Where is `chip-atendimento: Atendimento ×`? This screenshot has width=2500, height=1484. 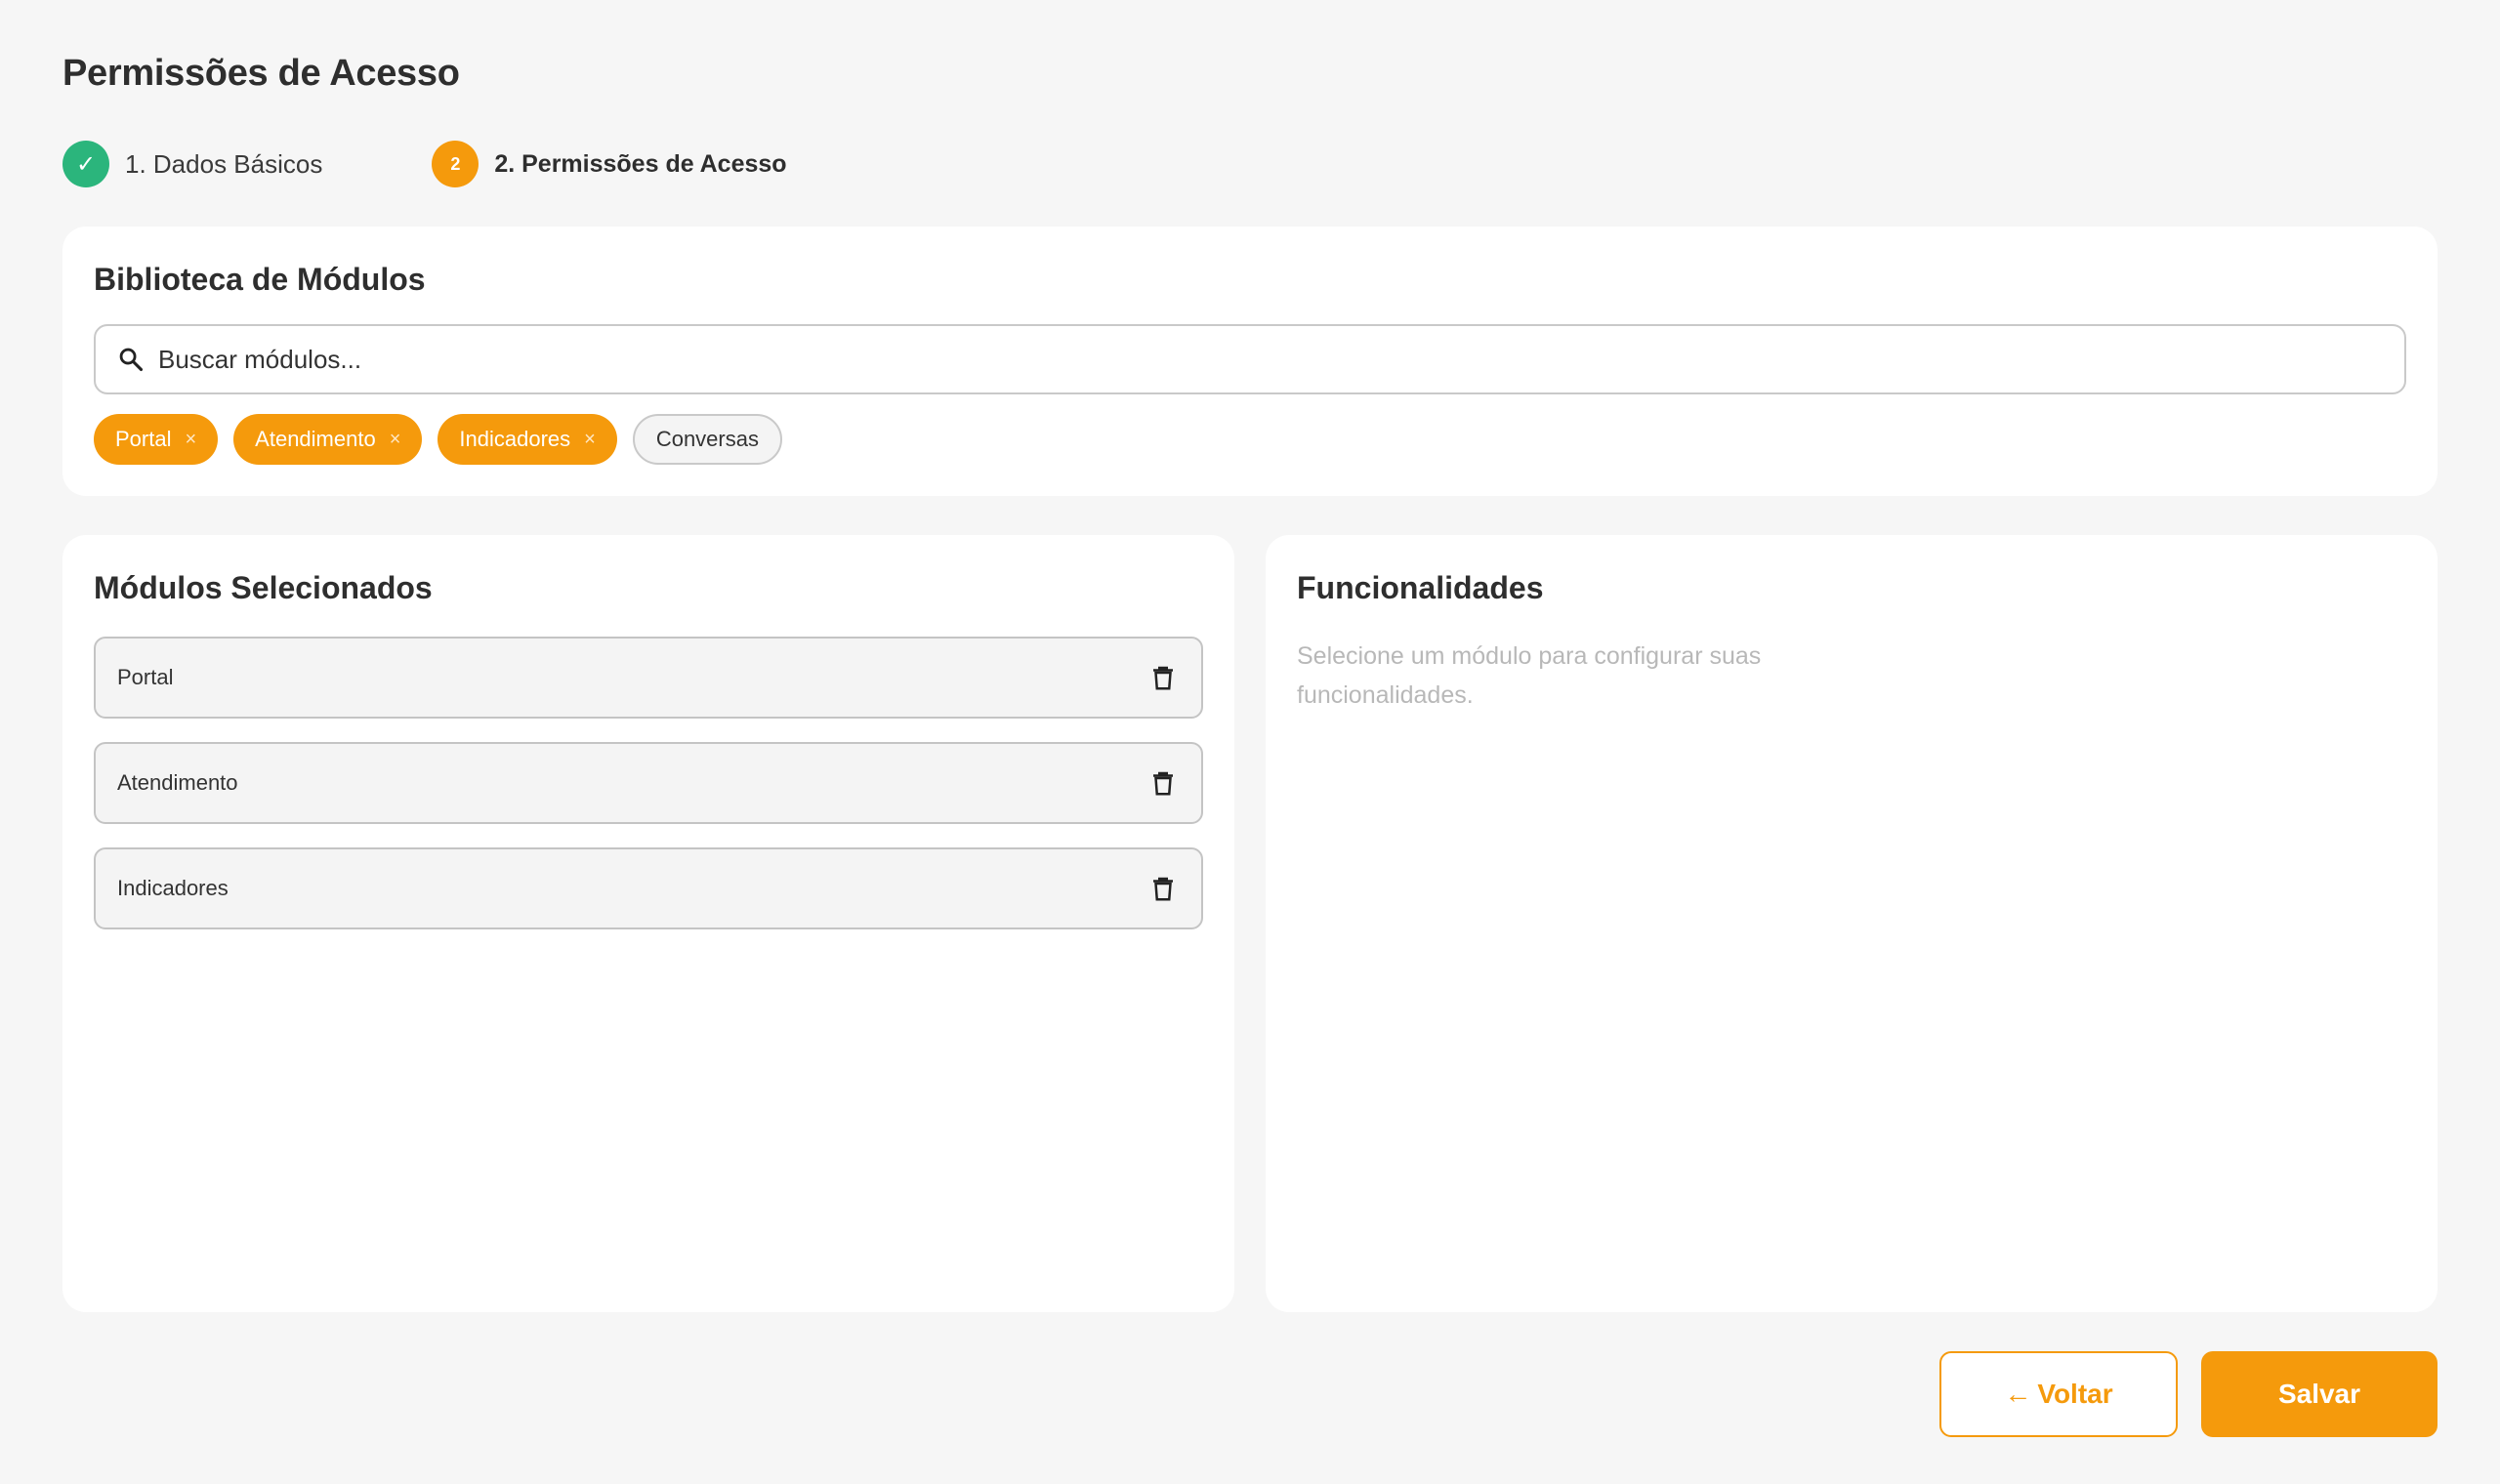 chip-atendimento: Atendimento × is located at coordinates (328, 440).